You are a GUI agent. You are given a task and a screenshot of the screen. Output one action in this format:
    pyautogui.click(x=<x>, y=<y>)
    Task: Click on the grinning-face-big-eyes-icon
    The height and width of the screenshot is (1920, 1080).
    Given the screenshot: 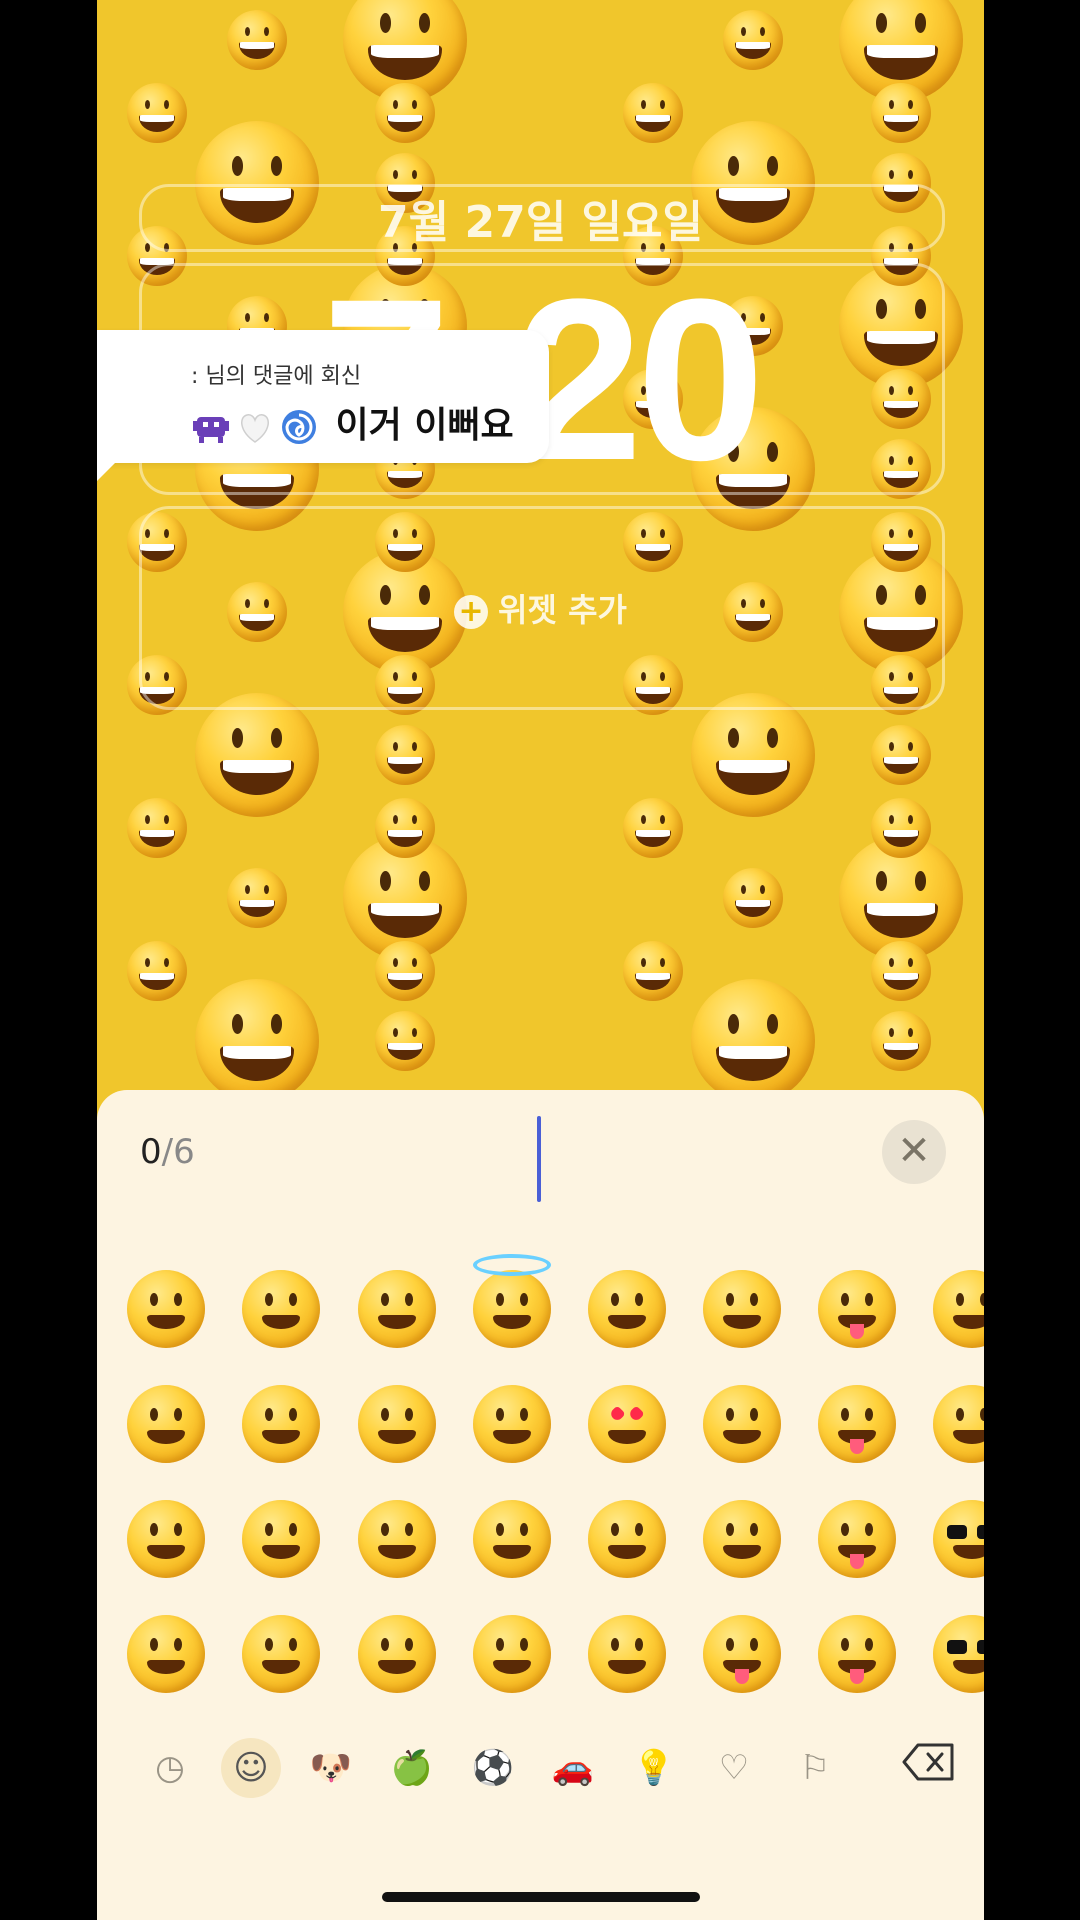 What is the action you would take?
    pyautogui.click(x=166, y=1424)
    